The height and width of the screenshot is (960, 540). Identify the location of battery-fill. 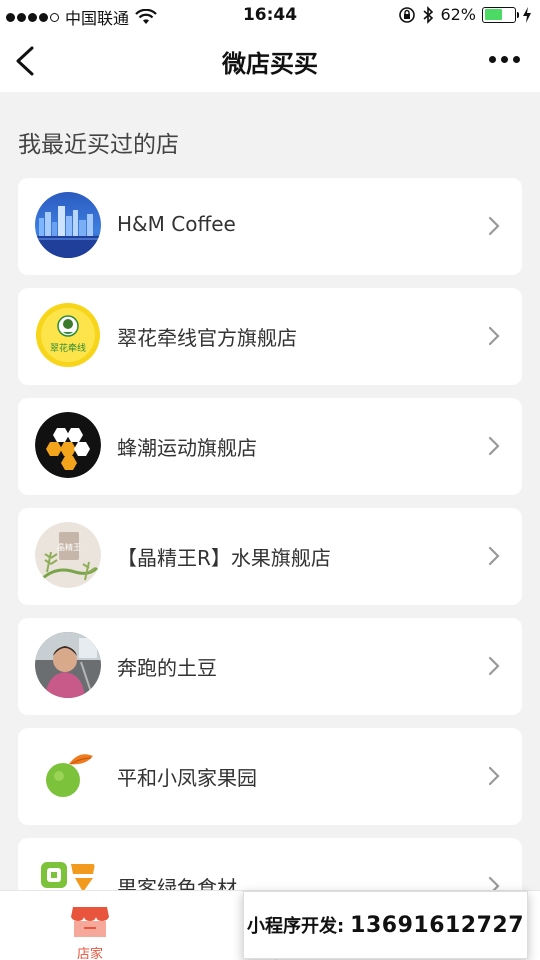
(493, 14).